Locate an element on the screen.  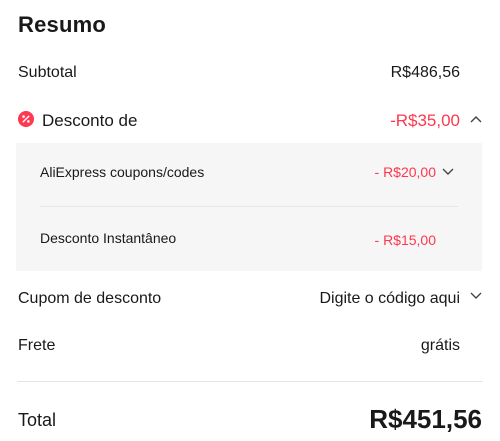
total-value: R$451,56 is located at coordinates (425, 419).